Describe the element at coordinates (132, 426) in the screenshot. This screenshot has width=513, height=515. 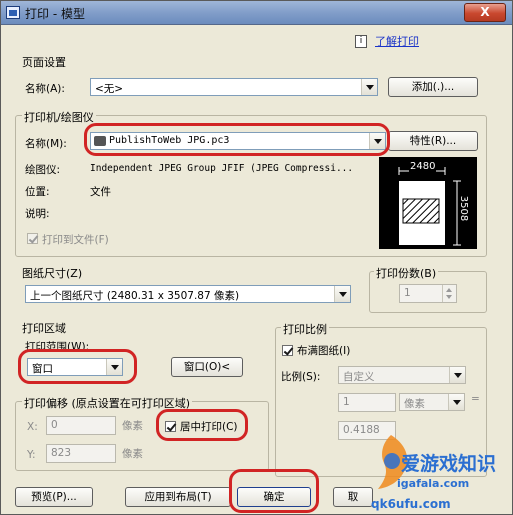
I see `x-offset-unit: 像素` at that location.